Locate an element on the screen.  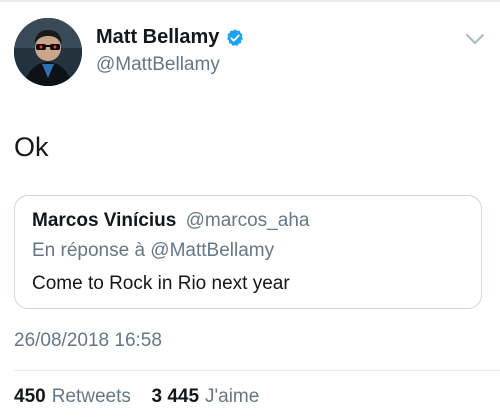
author-handle: @MattBellamy is located at coordinates (158, 65).